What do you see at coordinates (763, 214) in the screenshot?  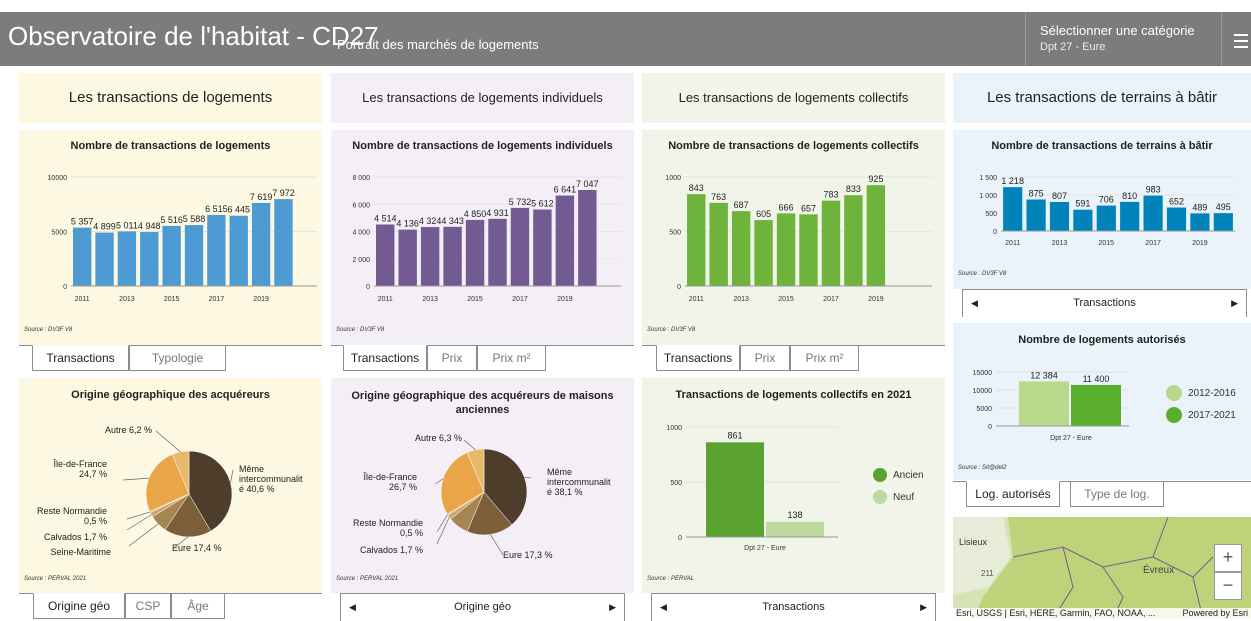 I see `bar-value-label: 605` at bounding box center [763, 214].